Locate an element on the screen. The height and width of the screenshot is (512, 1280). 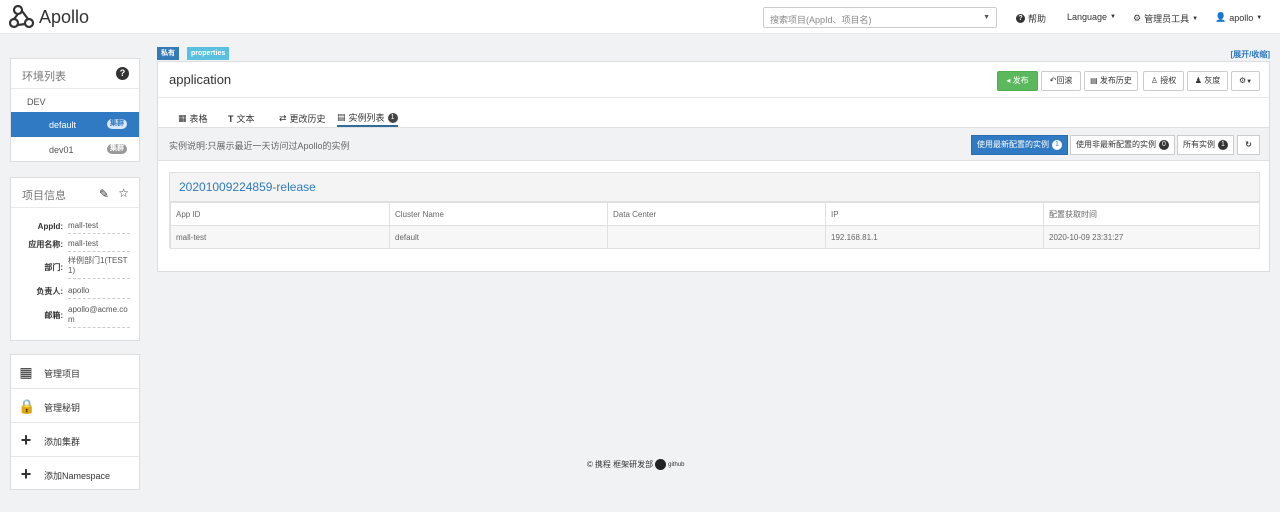
users-icon: ♟ is located at coordinates (1198, 80).